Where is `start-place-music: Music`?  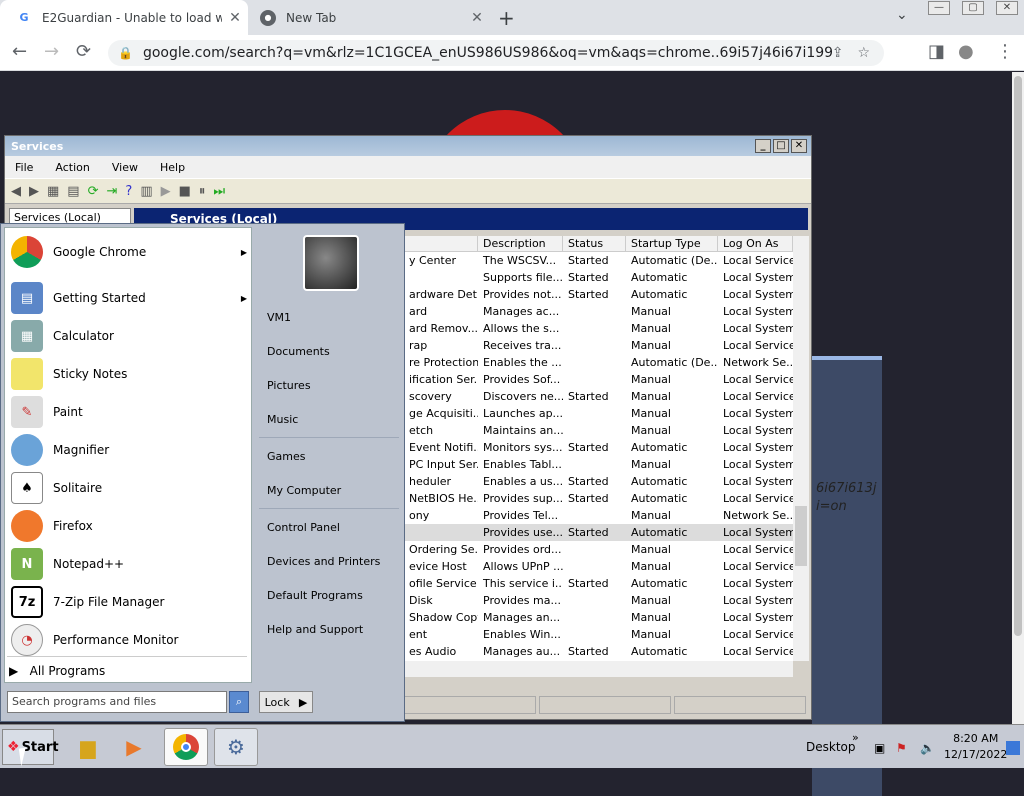 start-place-music: Music is located at coordinates (282, 419).